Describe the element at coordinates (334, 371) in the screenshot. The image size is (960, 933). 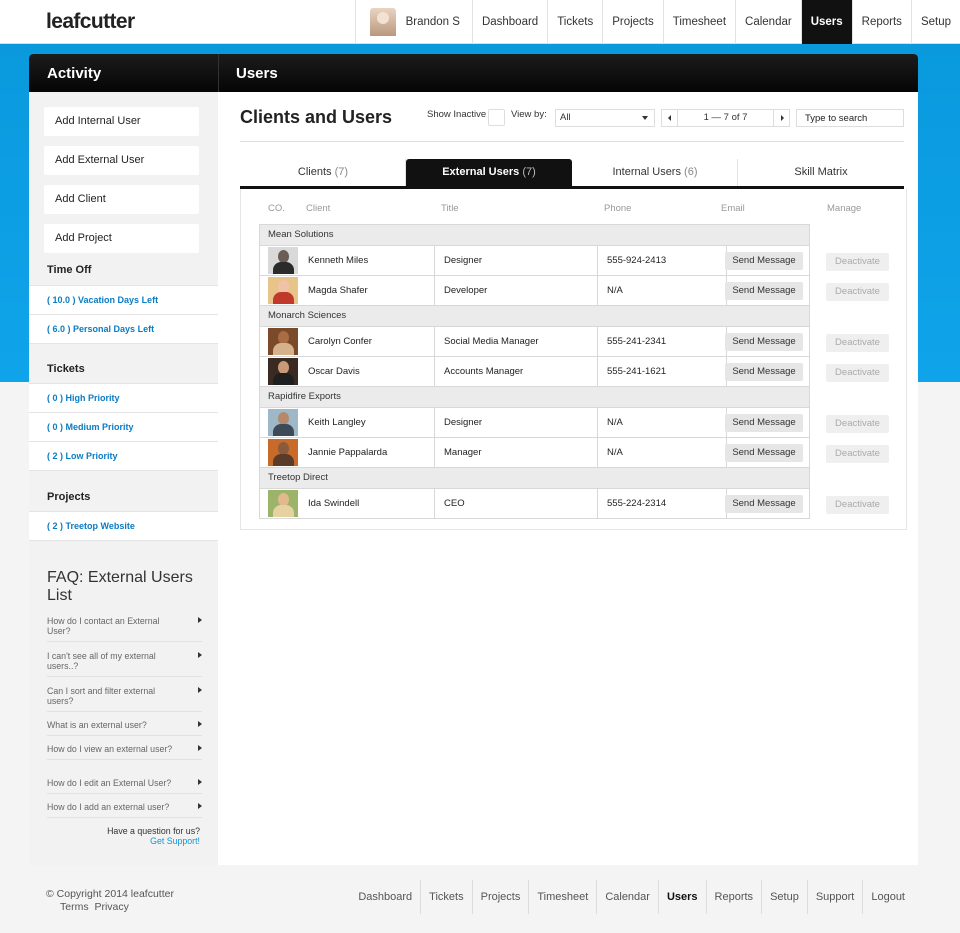
I see `user-name-cell: Oscar Davis` at that location.